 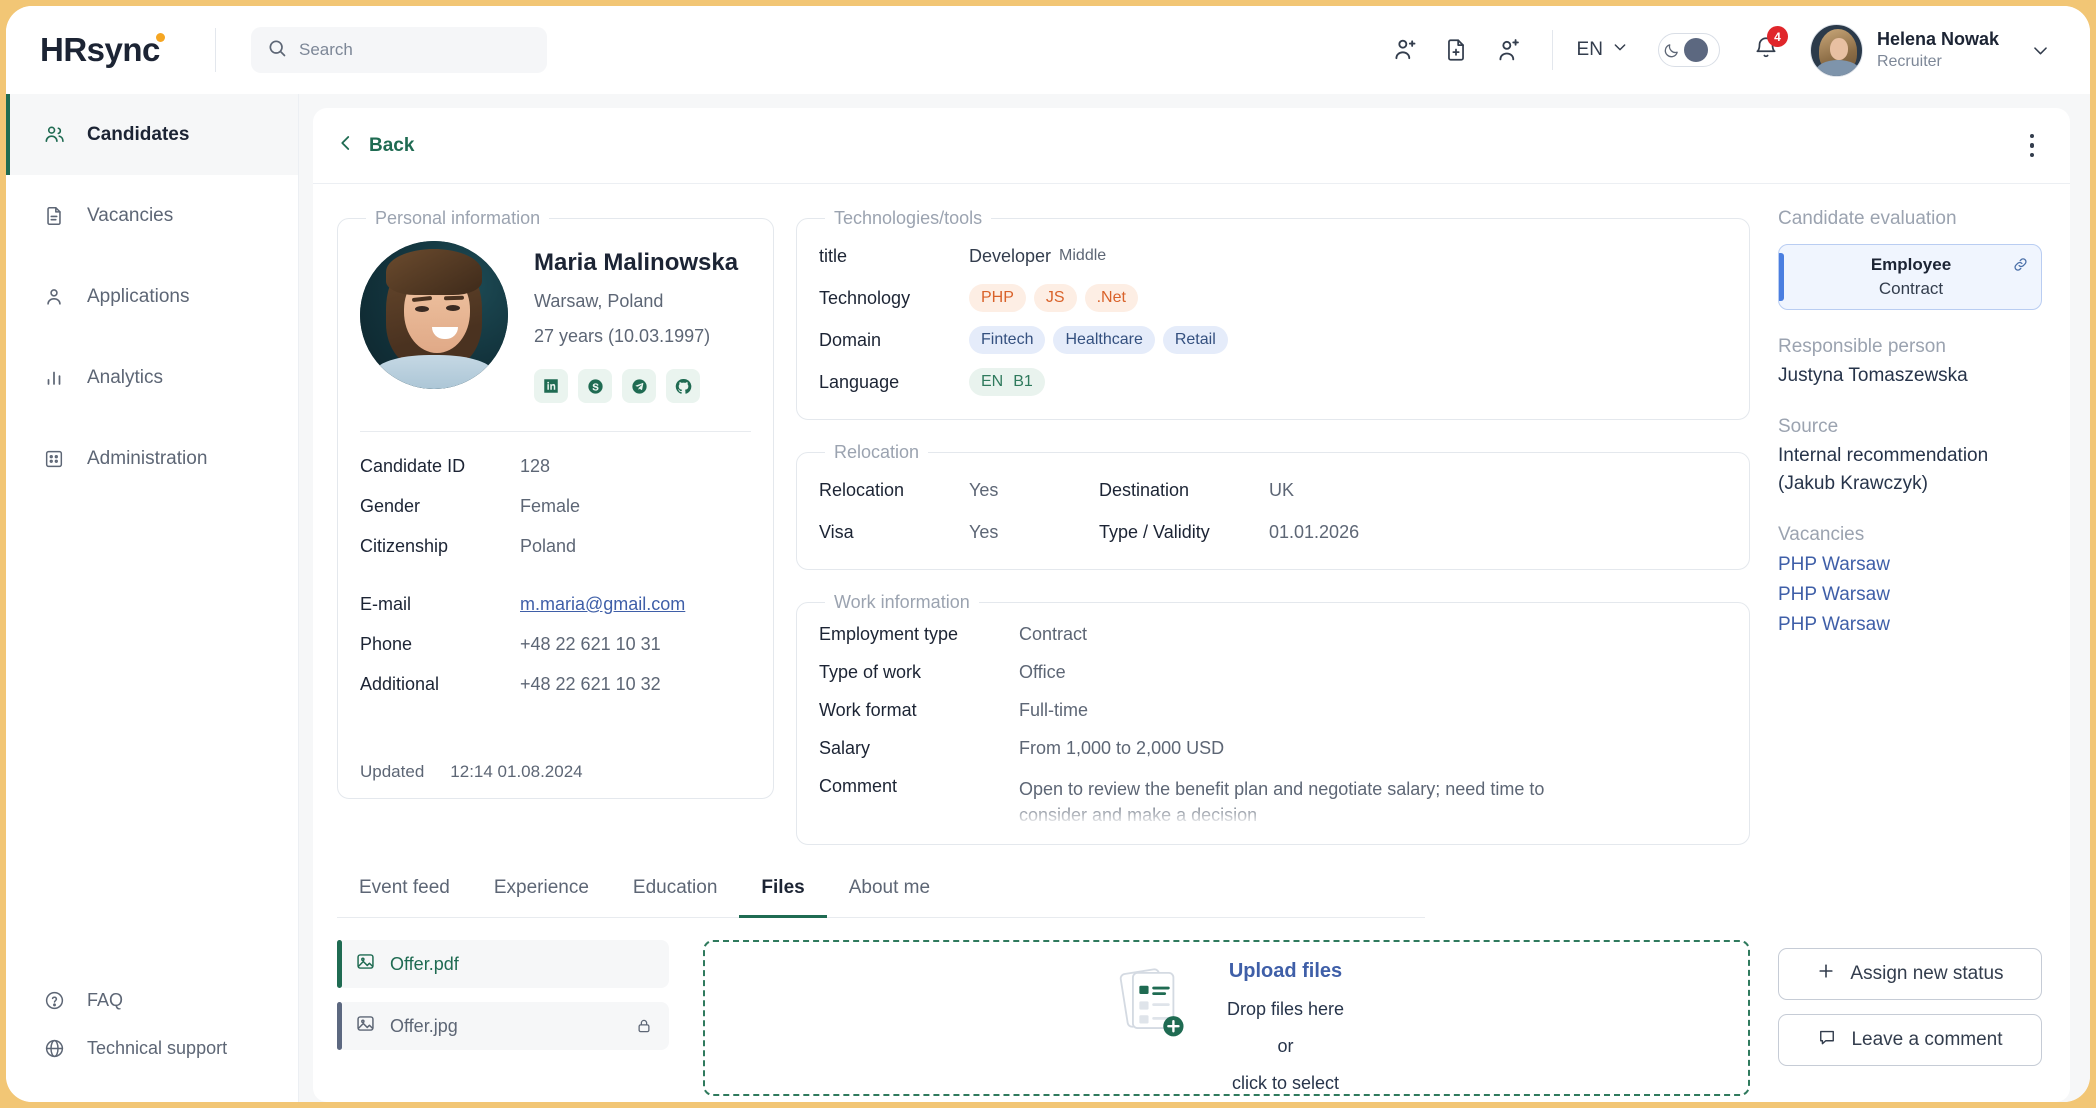 I want to click on moon-icon, so click(x=1671, y=50).